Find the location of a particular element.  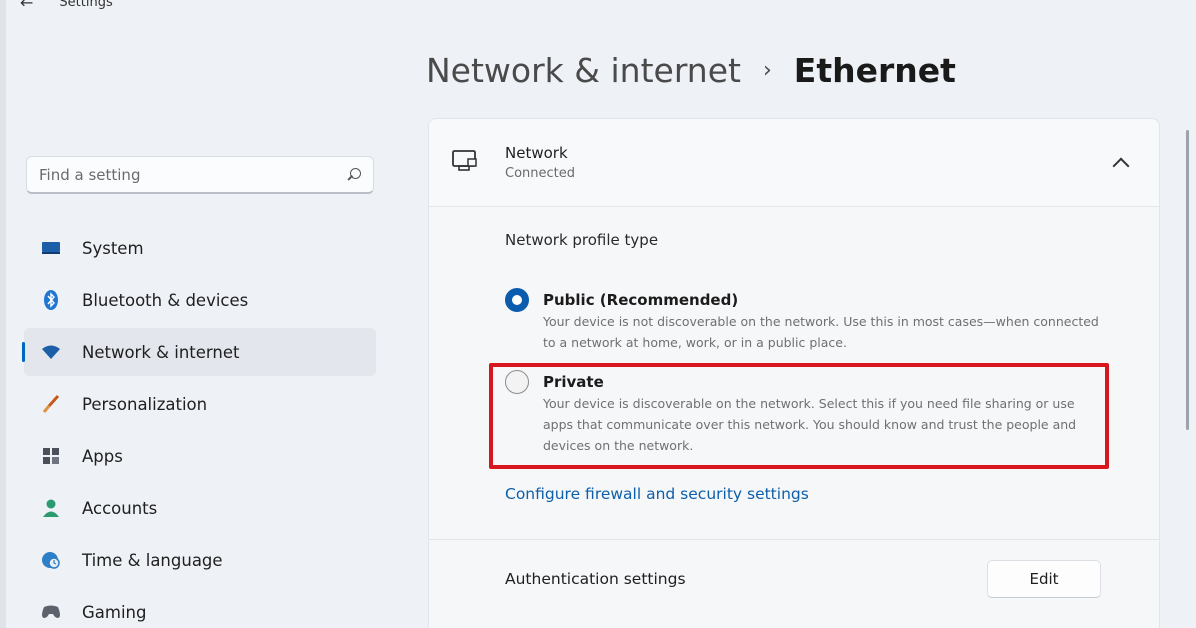

sidebar-item-label: Gaming is located at coordinates (114, 612).